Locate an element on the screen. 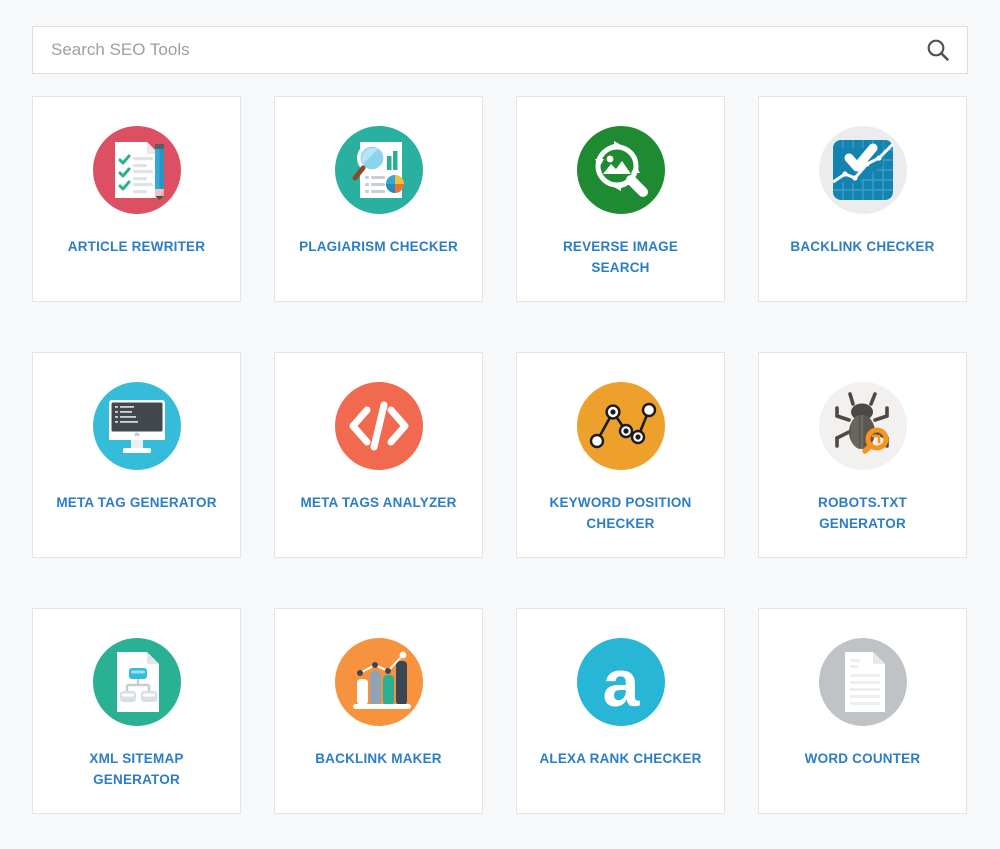 This screenshot has width=1000, height=849. search-icon is located at coordinates (938, 50).